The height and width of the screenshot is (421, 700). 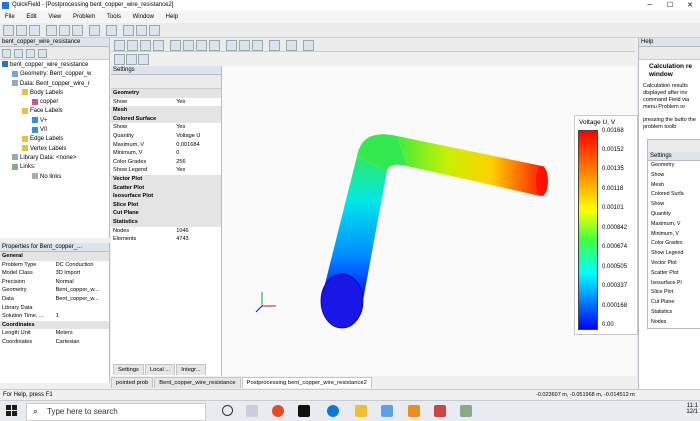 I want to click on settings-value: 0, so click(x=197, y=153).